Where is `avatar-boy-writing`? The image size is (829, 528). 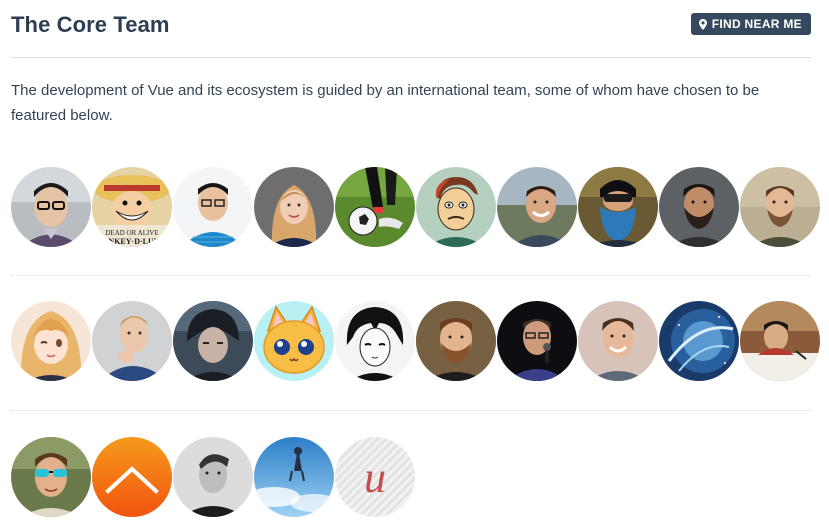 avatar-boy-writing is located at coordinates (780, 341).